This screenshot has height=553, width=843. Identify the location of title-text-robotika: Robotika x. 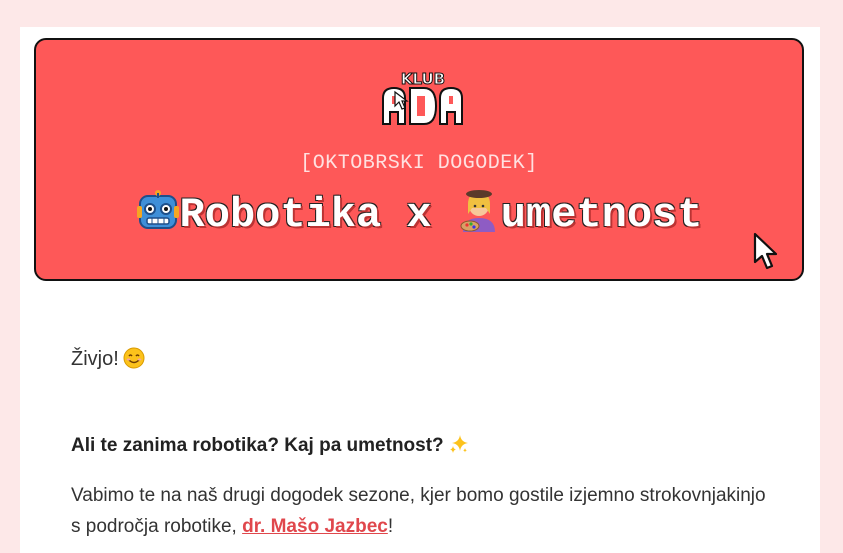
(318, 215).